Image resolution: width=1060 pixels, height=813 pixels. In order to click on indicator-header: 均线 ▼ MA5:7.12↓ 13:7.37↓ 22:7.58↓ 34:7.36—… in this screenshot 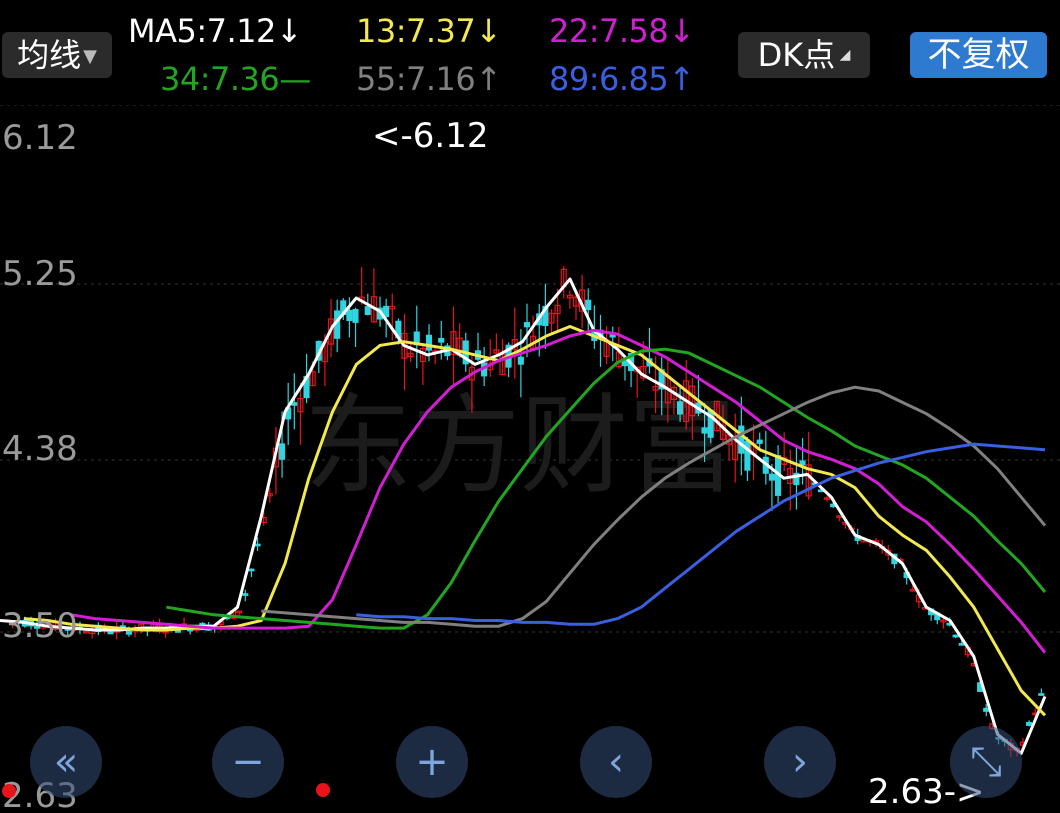, I will do `click(530, 52)`.